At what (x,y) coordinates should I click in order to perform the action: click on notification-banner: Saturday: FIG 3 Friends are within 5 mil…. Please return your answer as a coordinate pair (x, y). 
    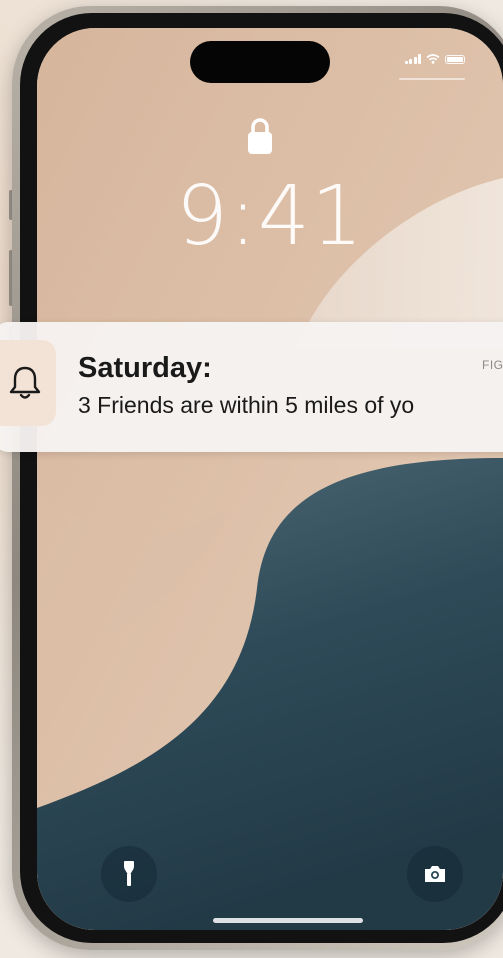
    Looking at the image, I should click on (251, 387).